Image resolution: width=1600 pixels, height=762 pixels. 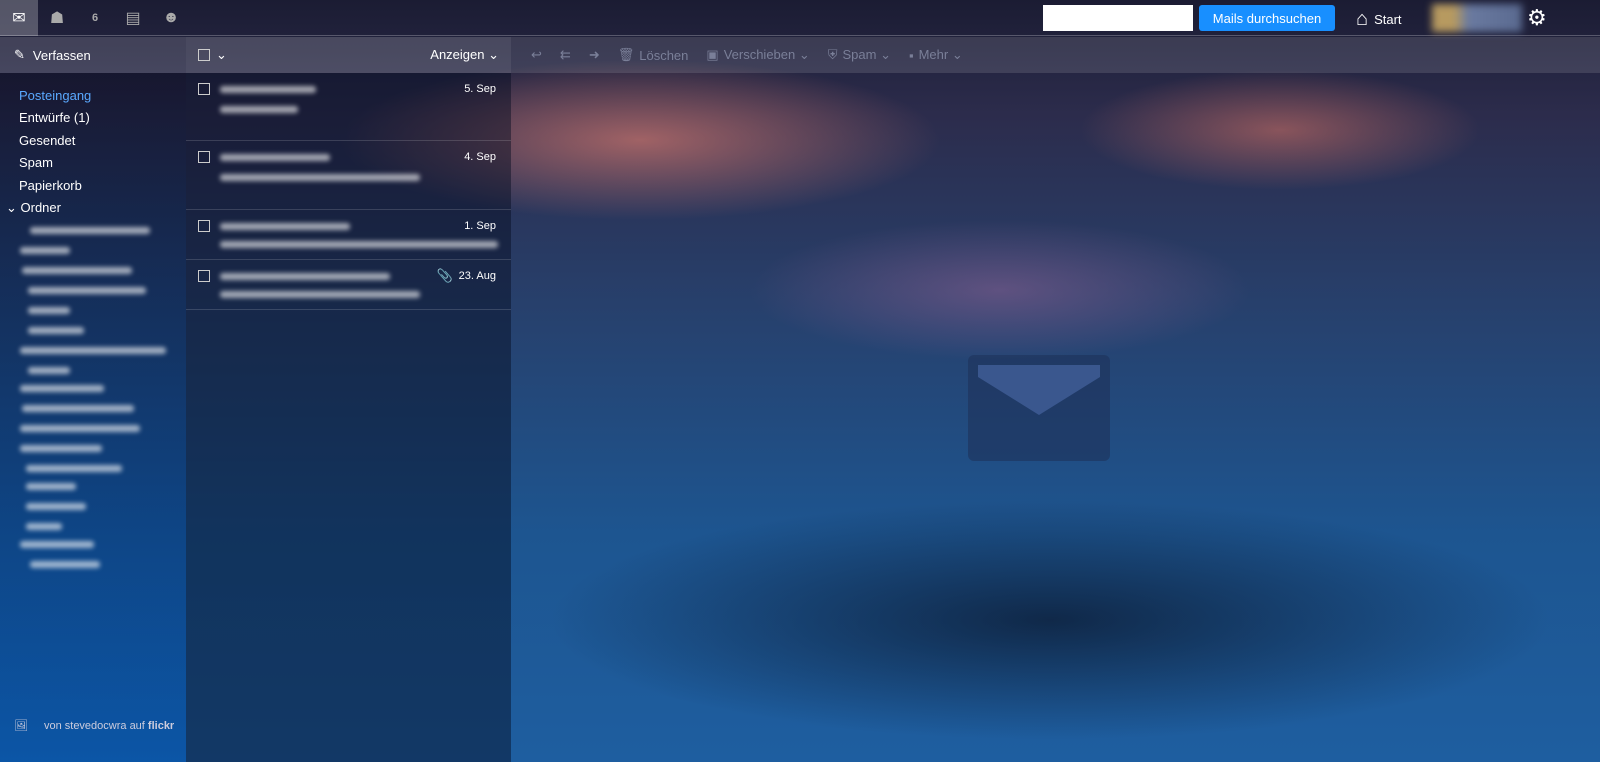 I want to click on more-button: ▪ Mehr ⌄, so click(x=936, y=55).